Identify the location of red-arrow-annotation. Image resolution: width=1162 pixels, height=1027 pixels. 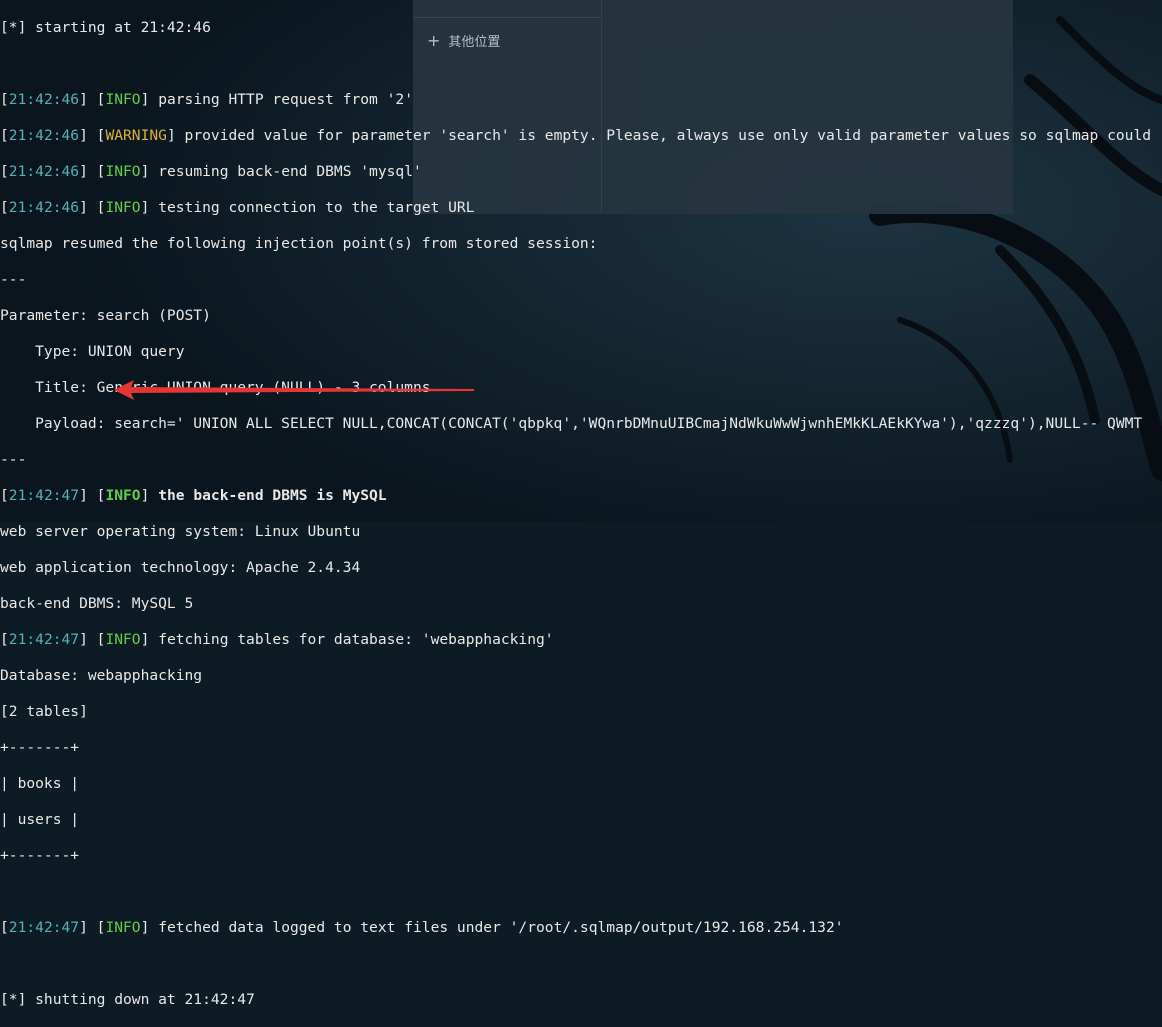
(294, 390).